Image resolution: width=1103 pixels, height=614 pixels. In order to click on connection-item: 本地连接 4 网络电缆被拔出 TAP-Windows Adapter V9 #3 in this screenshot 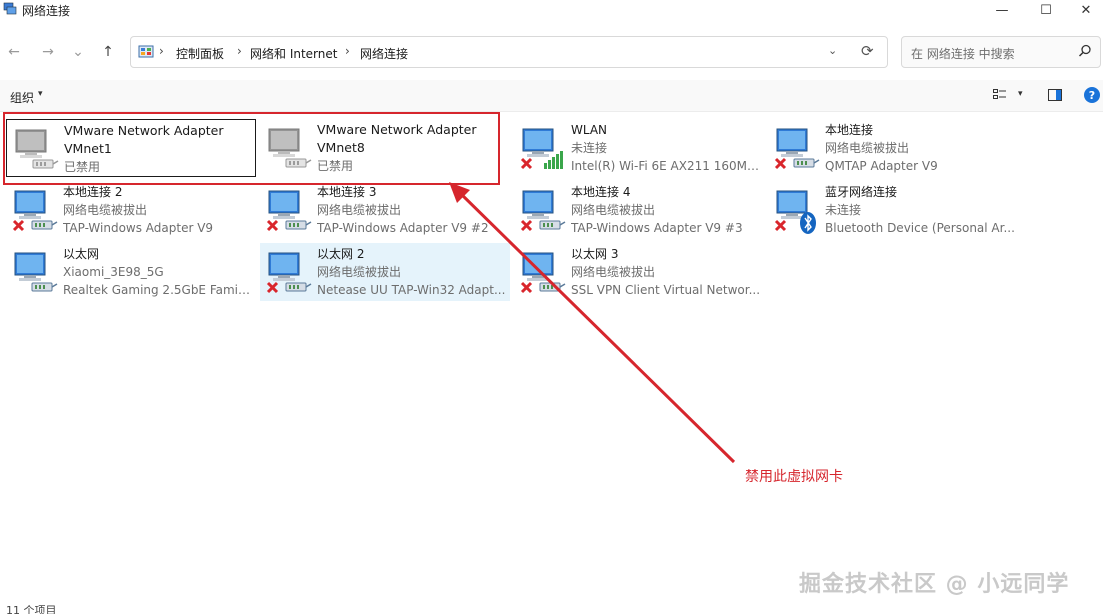, I will do `click(639, 210)`.